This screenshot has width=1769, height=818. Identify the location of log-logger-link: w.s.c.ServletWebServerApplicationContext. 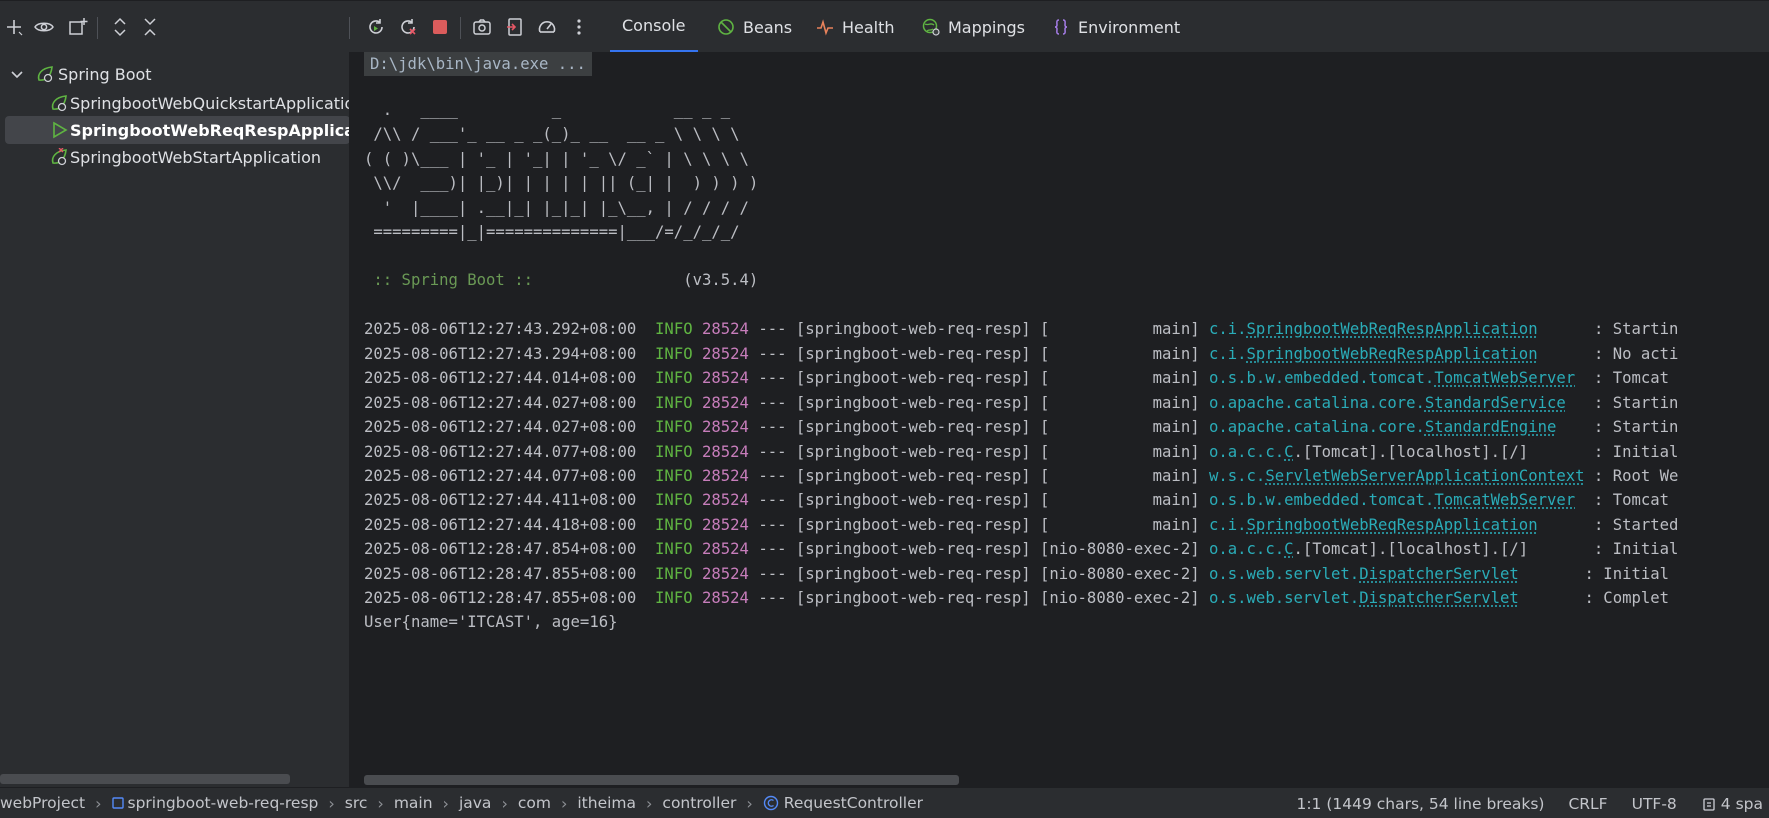
(1397, 476).